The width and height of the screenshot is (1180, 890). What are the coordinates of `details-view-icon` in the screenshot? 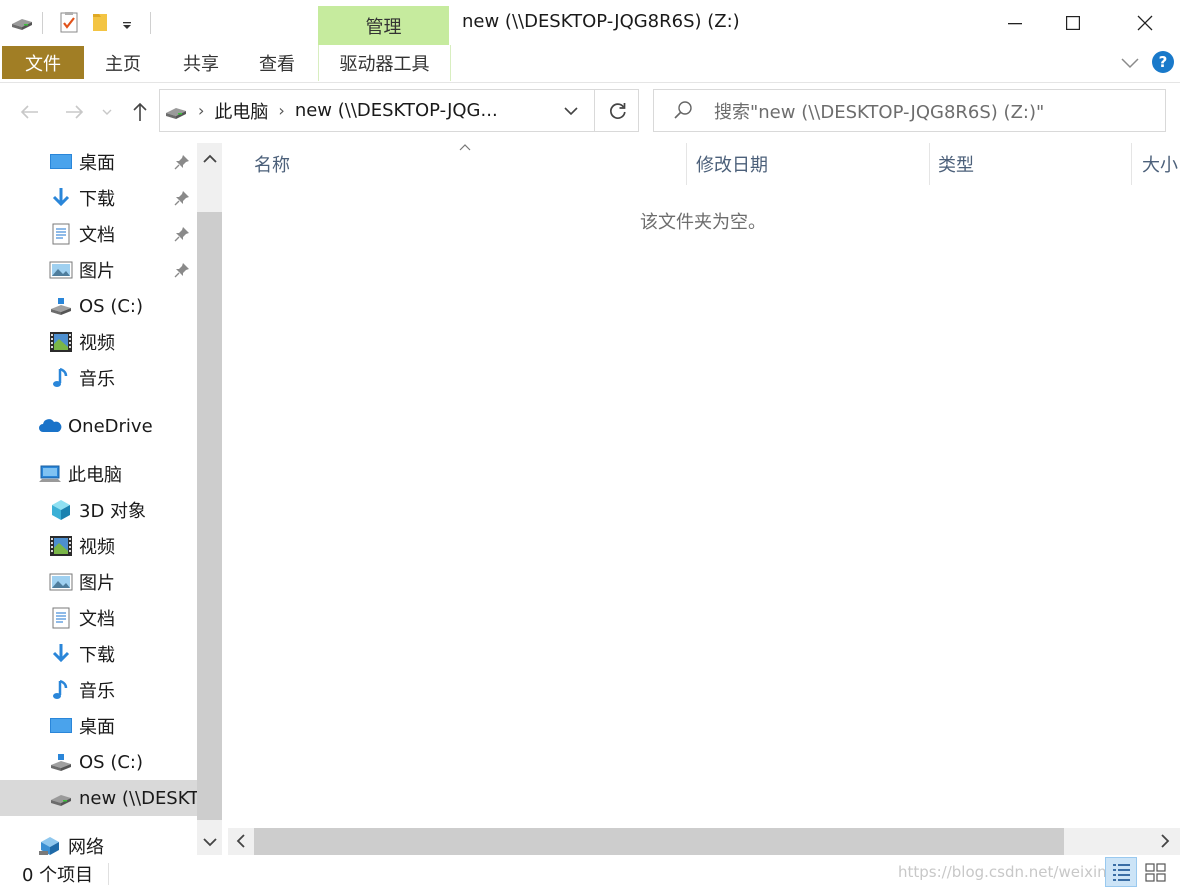 It's located at (1121, 872).